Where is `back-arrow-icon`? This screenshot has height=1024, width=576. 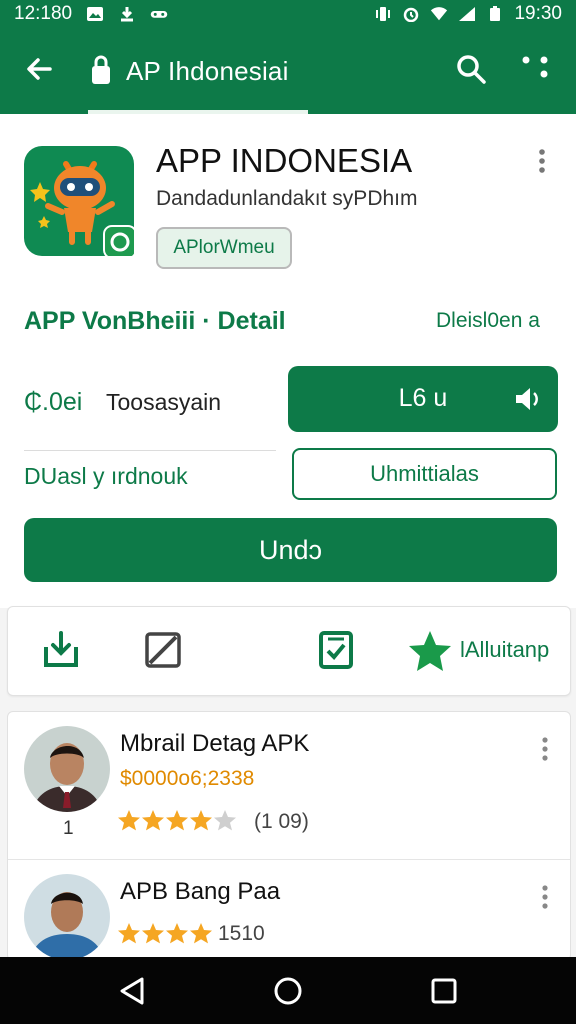 back-arrow-icon is located at coordinates (39, 69).